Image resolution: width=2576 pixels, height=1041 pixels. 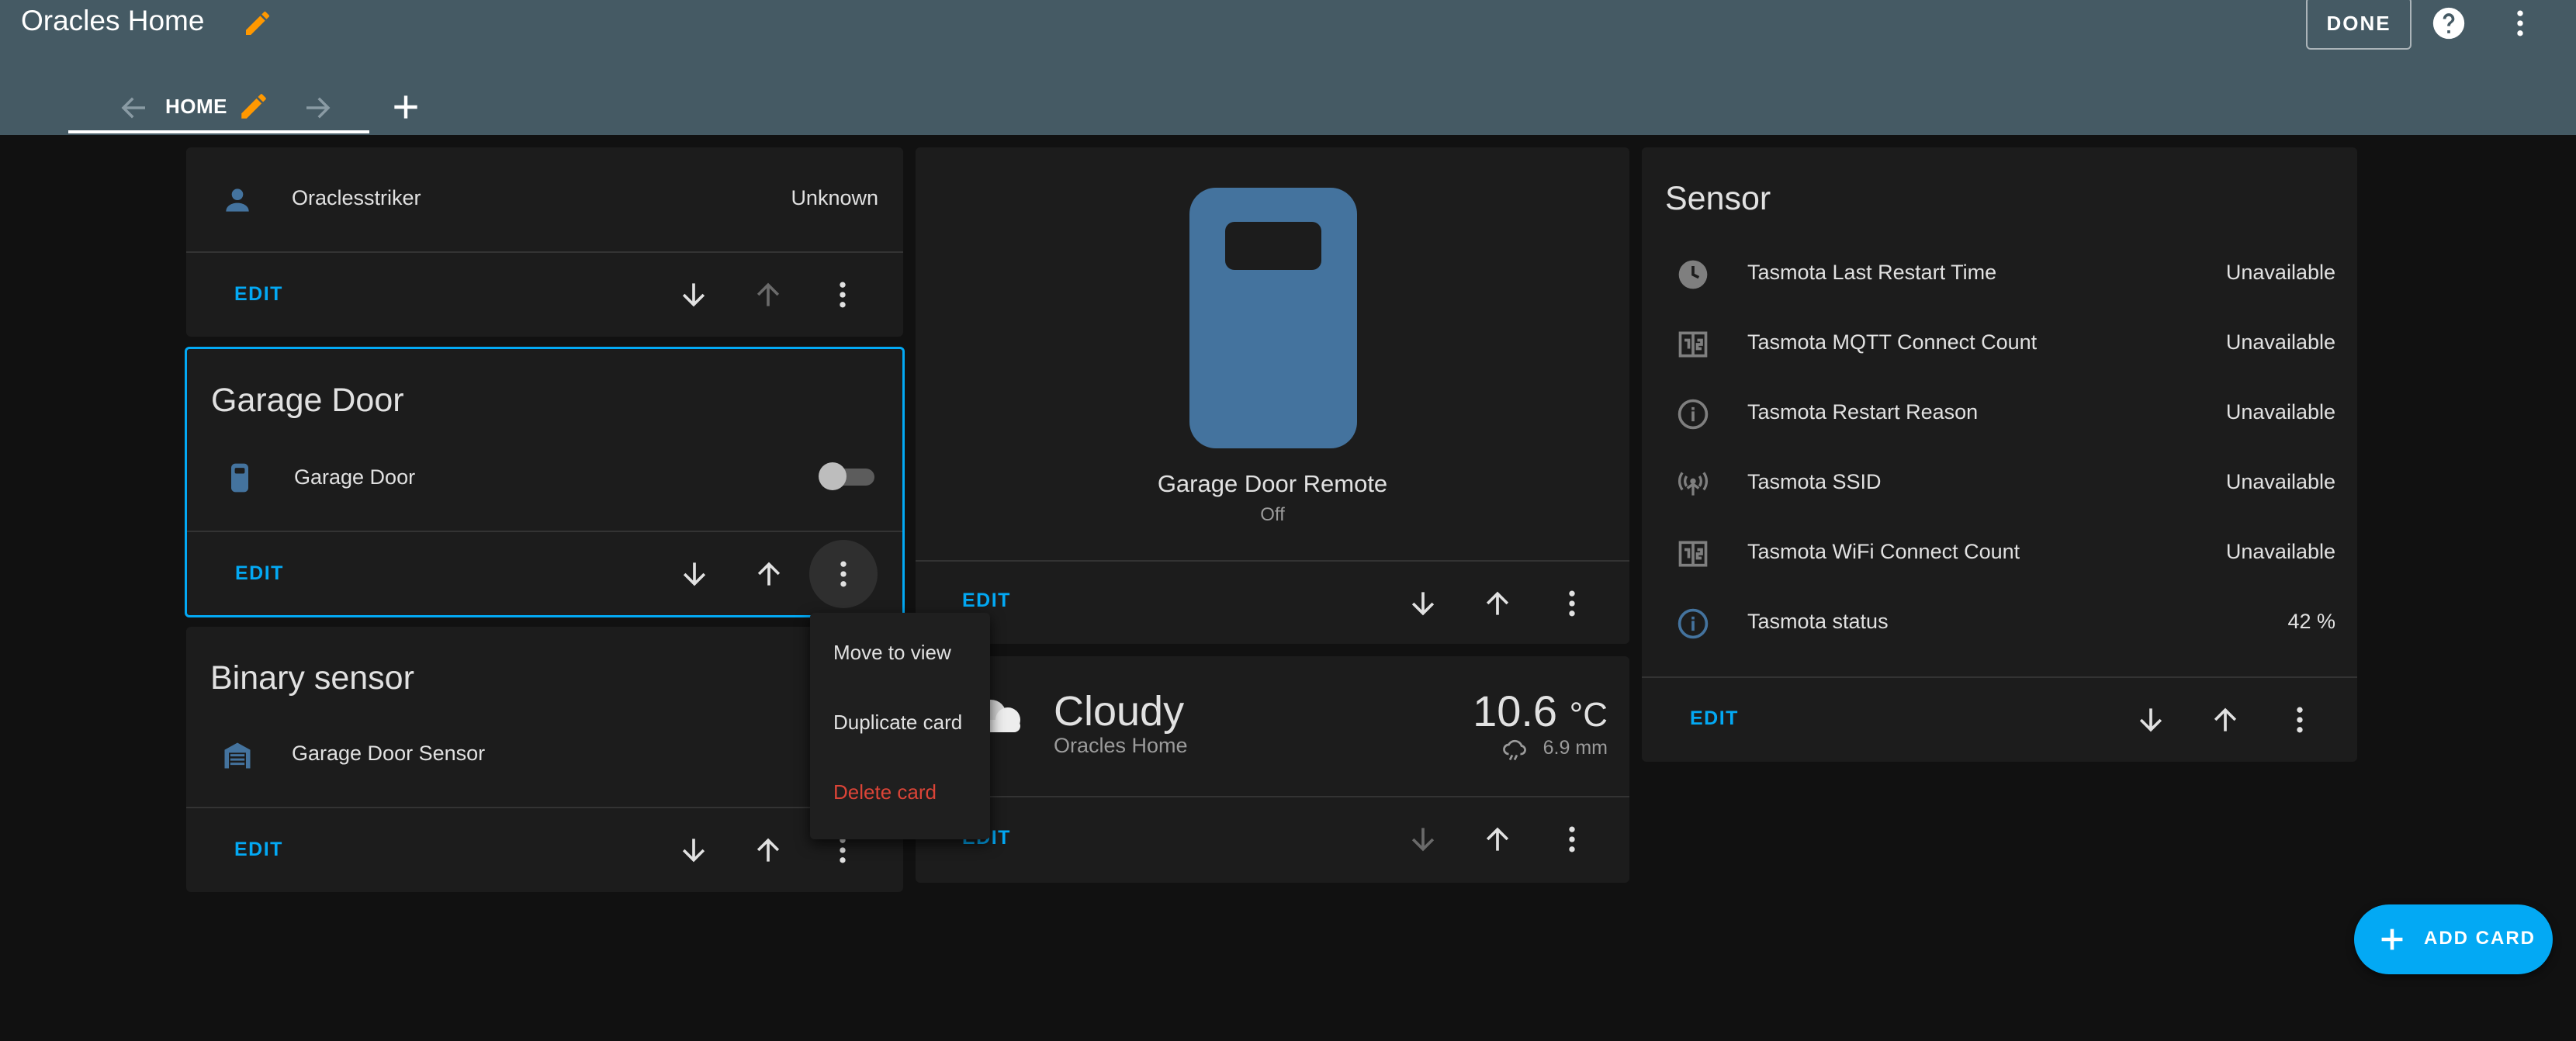 I want to click on add-card-label: ADD CARD, so click(x=2480, y=938).